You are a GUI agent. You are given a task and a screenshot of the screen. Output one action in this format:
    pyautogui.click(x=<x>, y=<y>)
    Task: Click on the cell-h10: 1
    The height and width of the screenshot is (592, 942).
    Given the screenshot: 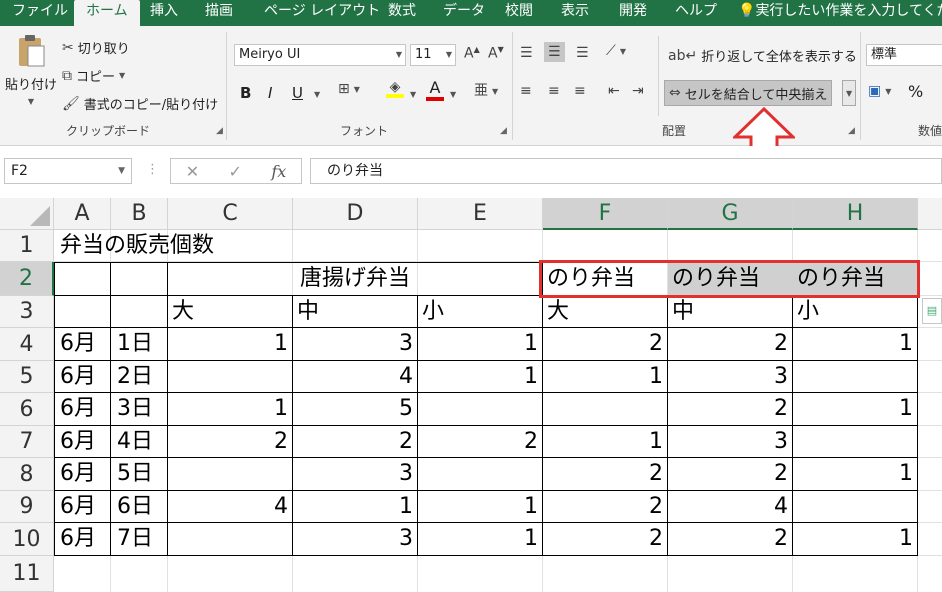 What is the action you would take?
    pyautogui.click(x=855, y=539)
    